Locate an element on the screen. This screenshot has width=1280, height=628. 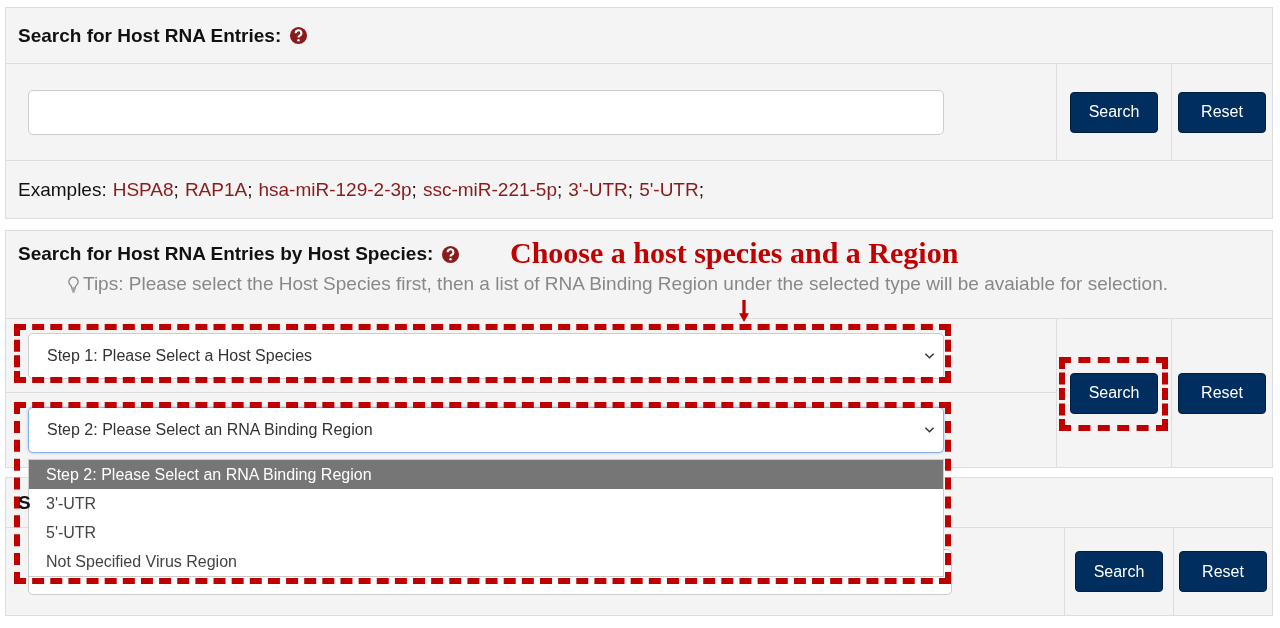
example-link: ssc-miR-221-5p is located at coordinates (489, 189).